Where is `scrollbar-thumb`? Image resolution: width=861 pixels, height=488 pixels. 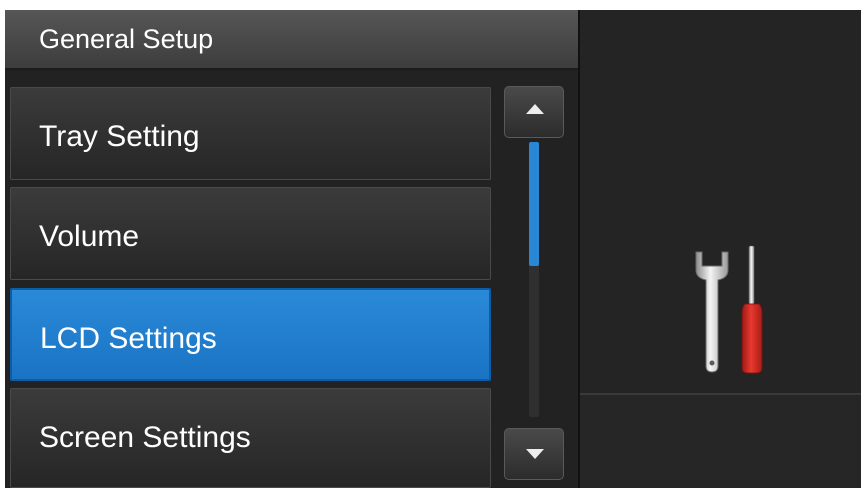 scrollbar-thumb is located at coordinates (534, 204).